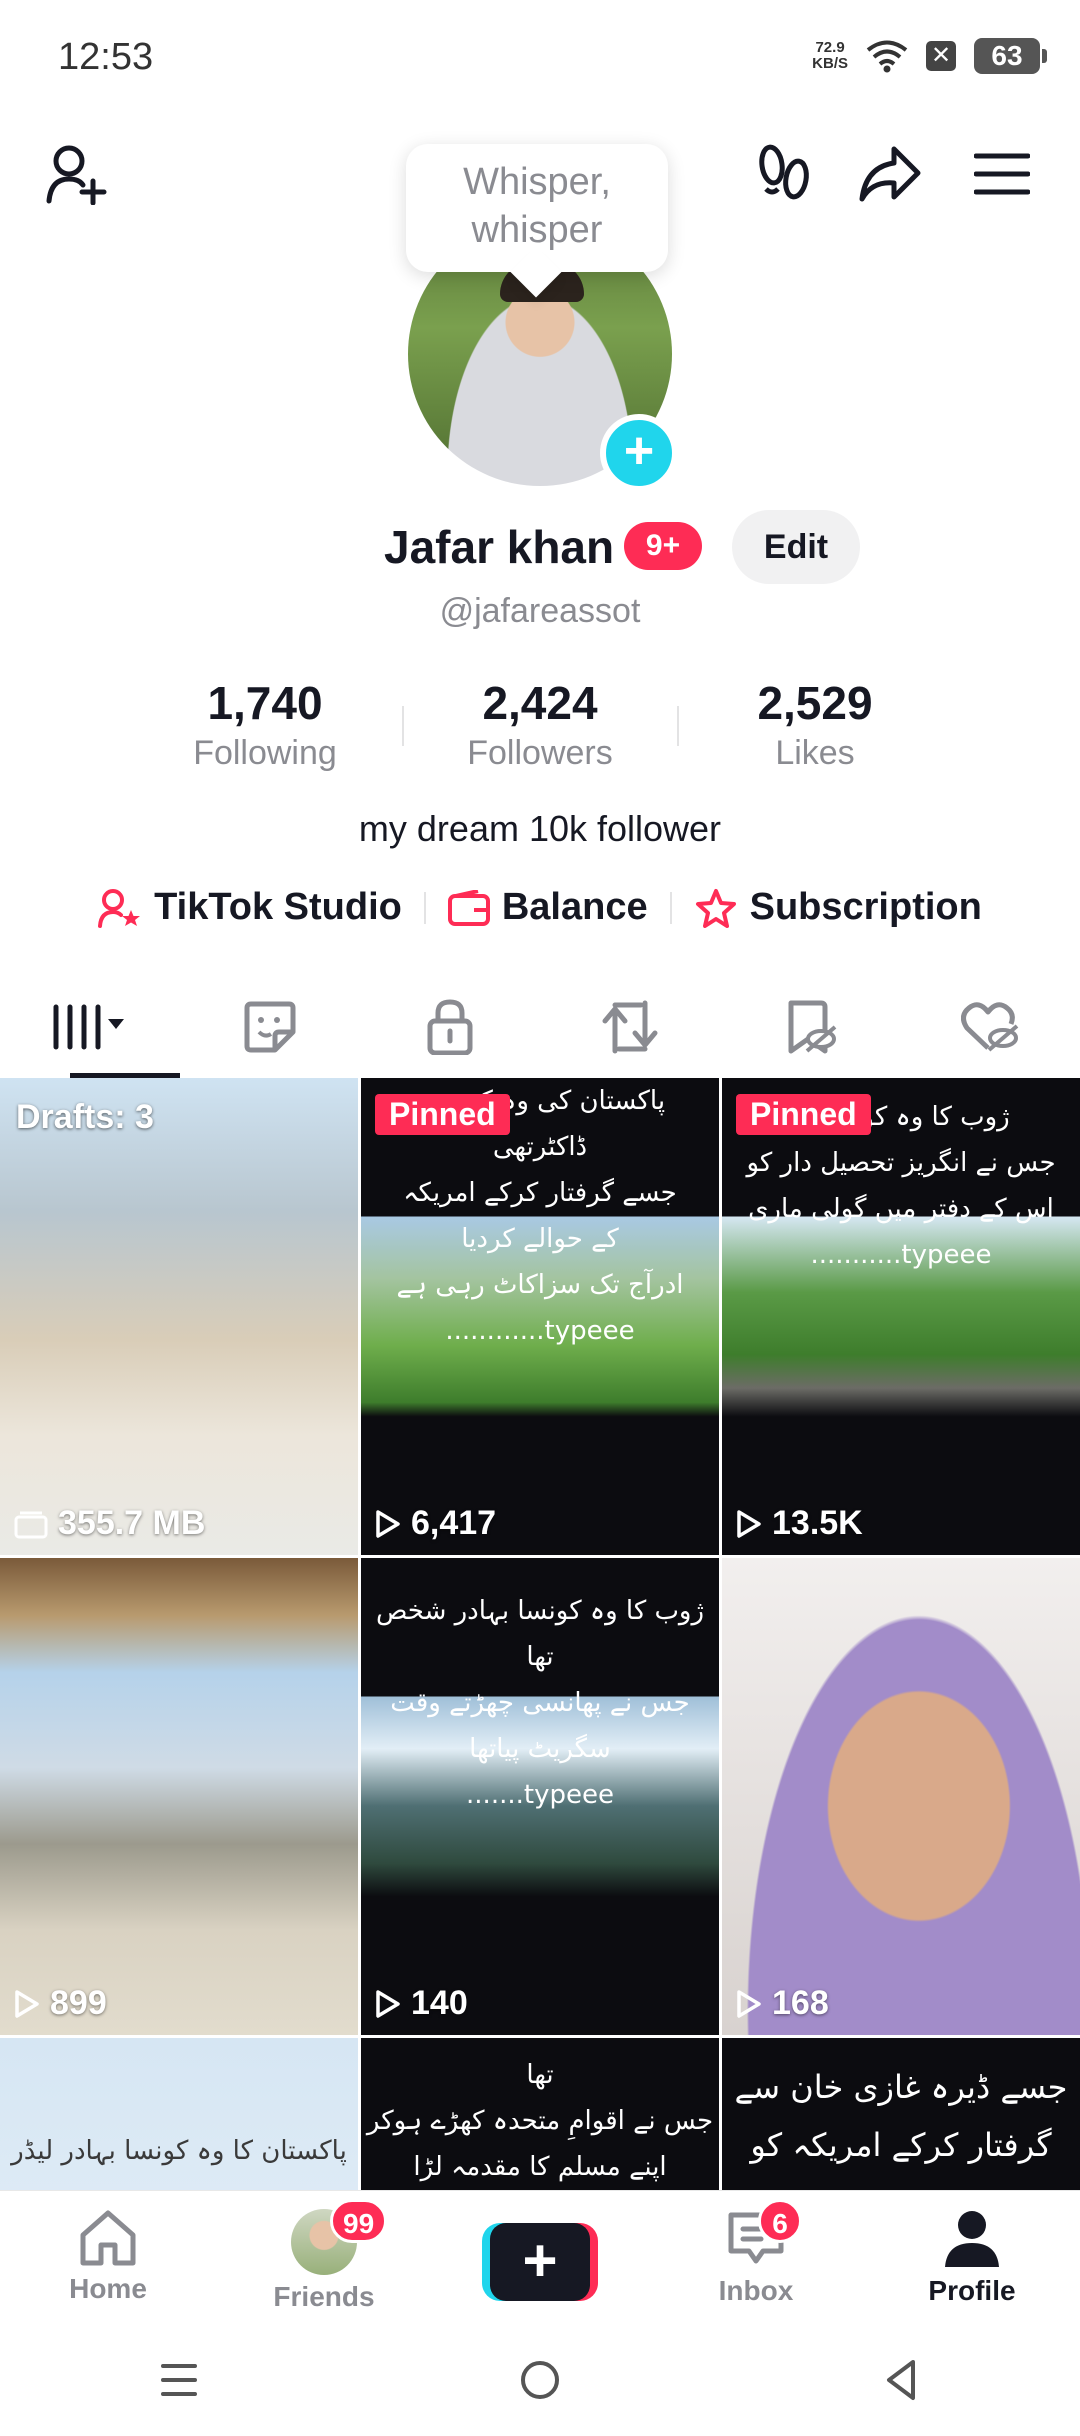  What do you see at coordinates (548, 907) in the screenshot?
I see `balance-link: Balance` at bounding box center [548, 907].